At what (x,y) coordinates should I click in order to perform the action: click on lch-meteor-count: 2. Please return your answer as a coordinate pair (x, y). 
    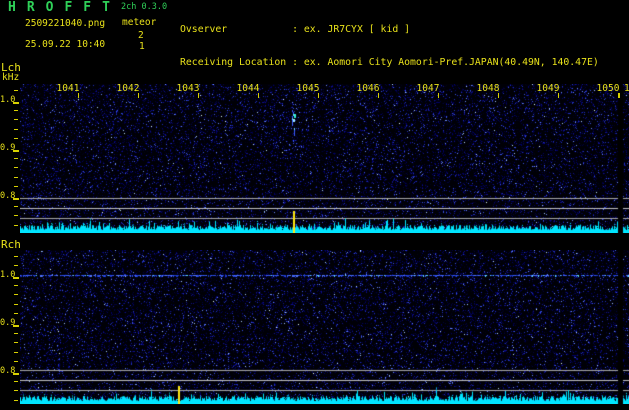
    Looking at the image, I should click on (141, 35).